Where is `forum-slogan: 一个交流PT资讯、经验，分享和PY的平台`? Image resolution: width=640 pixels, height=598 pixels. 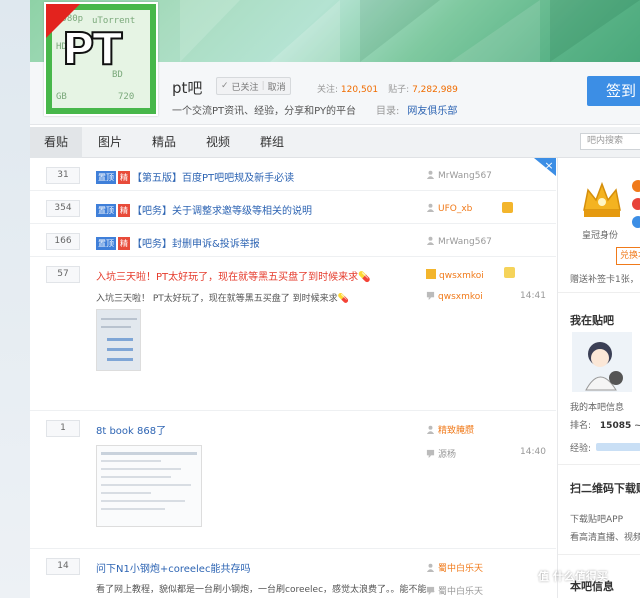 forum-slogan: 一个交流PT资讯、经验，分享和PY的平台 is located at coordinates (264, 111).